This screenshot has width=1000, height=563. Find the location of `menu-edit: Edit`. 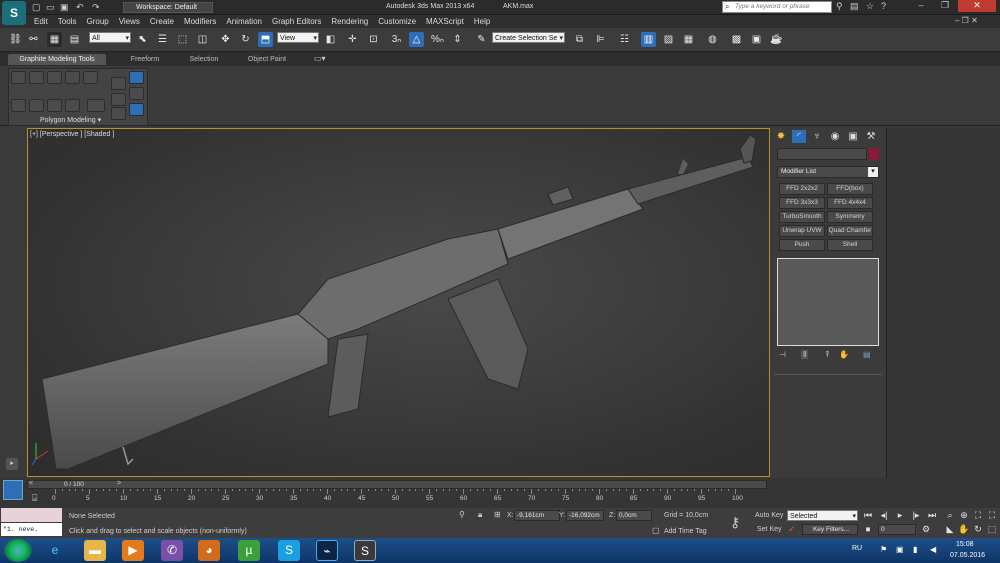

menu-edit: Edit is located at coordinates (41, 21).